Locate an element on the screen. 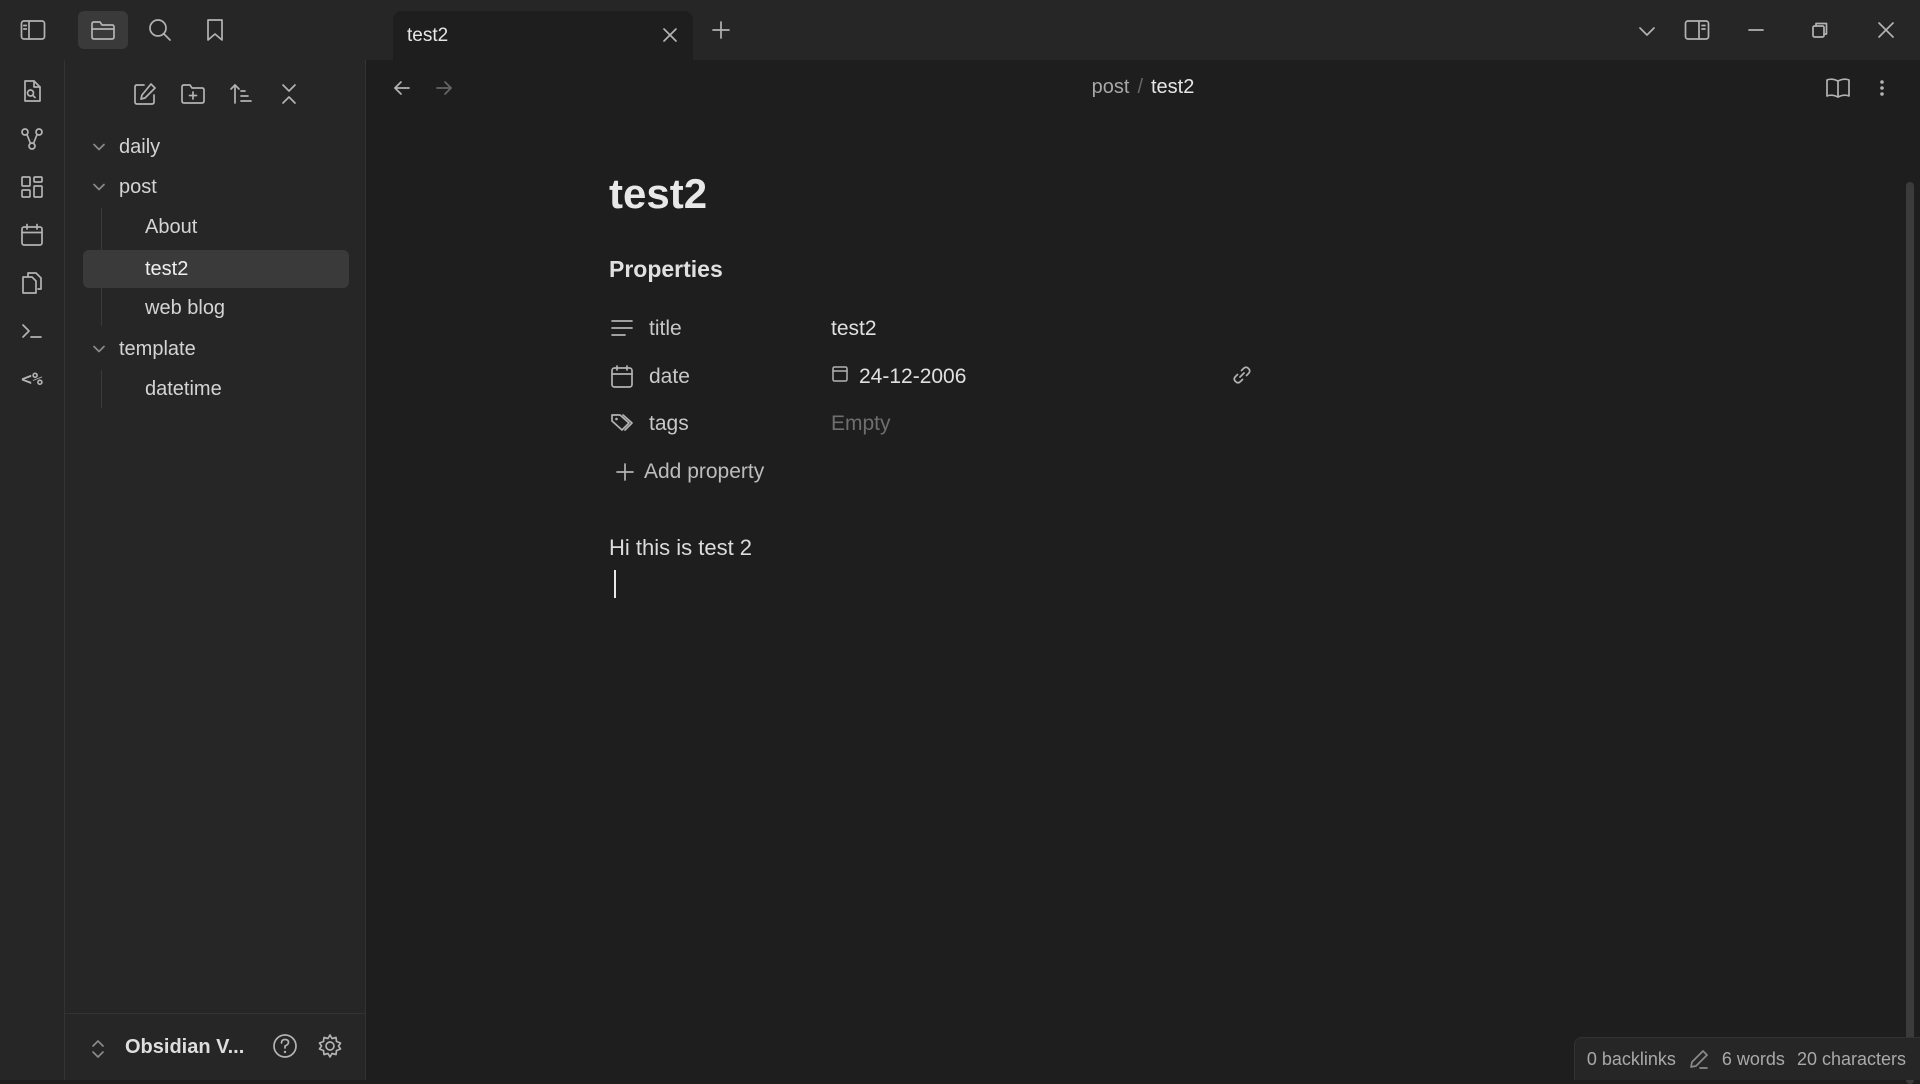  title-bar: test2 is located at coordinates (960, 30).